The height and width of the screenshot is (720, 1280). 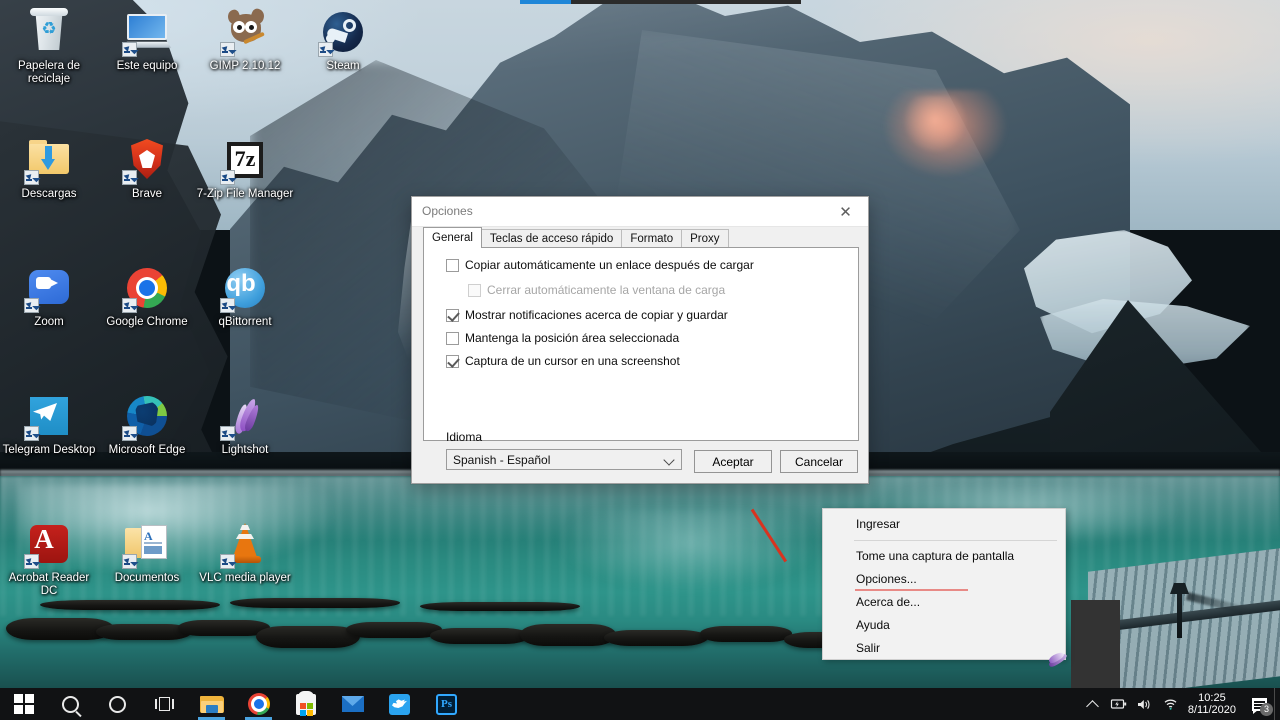 I want to click on clock-button: 10:25 8/11/2020, so click(x=1214, y=704).